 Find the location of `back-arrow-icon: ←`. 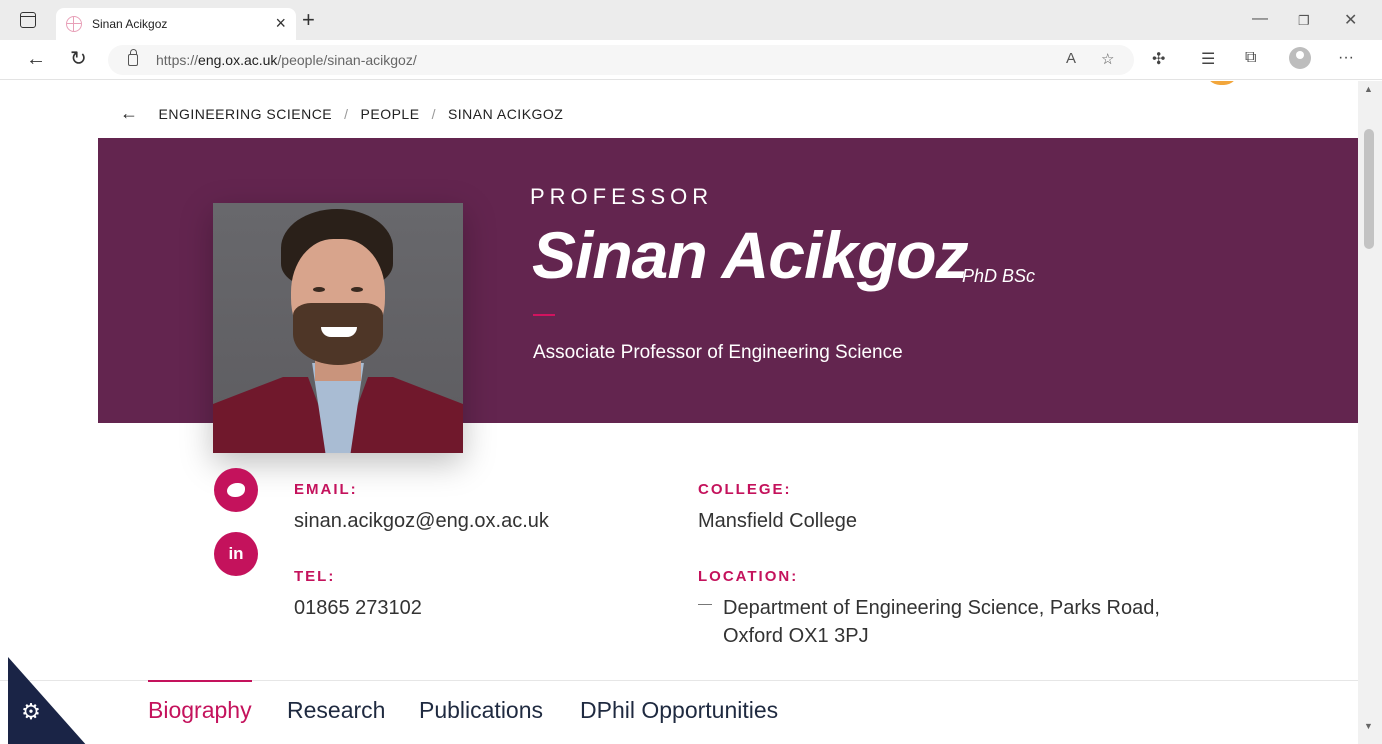

back-arrow-icon: ← is located at coordinates (129, 113).